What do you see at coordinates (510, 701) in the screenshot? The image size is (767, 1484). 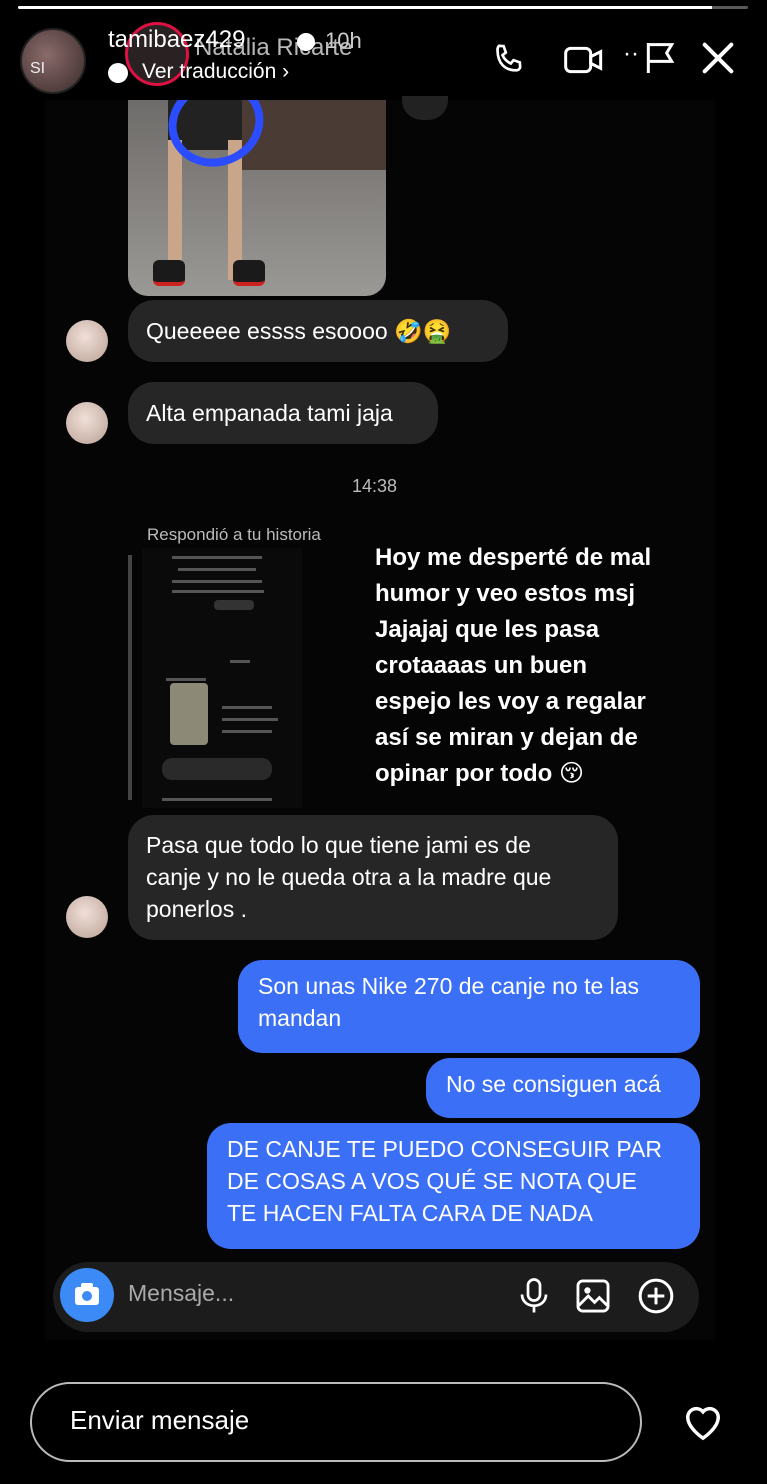 I see `overlay-line: espejo les voy a regalar` at bounding box center [510, 701].